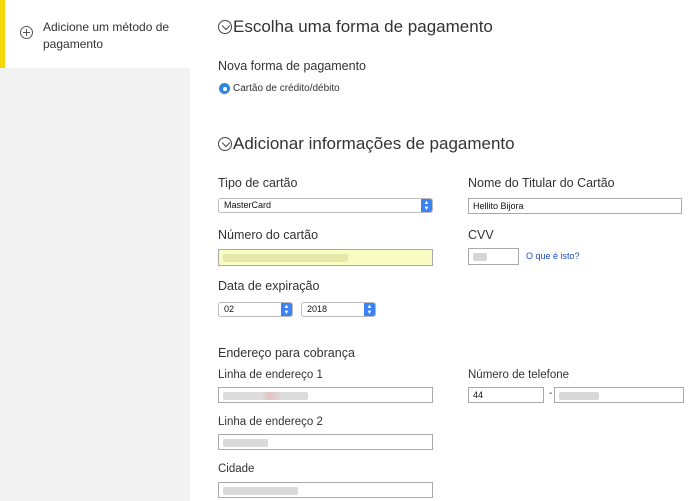 The width and height of the screenshot is (695, 501). Describe the element at coordinates (269, 286) in the screenshot. I see `expiration-label: Data de expiração` at that location.